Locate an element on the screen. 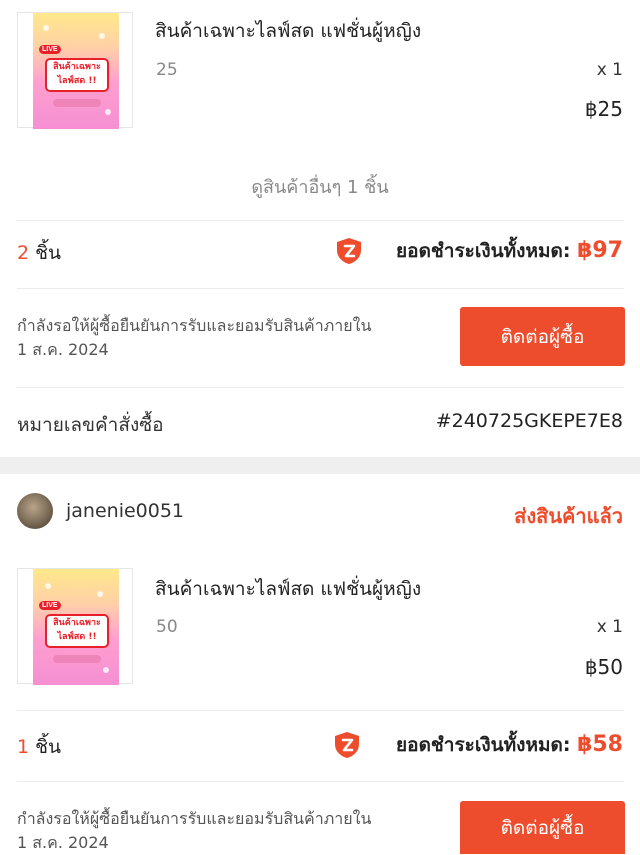 The height and width of the screenshot is (855, 640). buyer-avatar is located at coordinates (35, 511).